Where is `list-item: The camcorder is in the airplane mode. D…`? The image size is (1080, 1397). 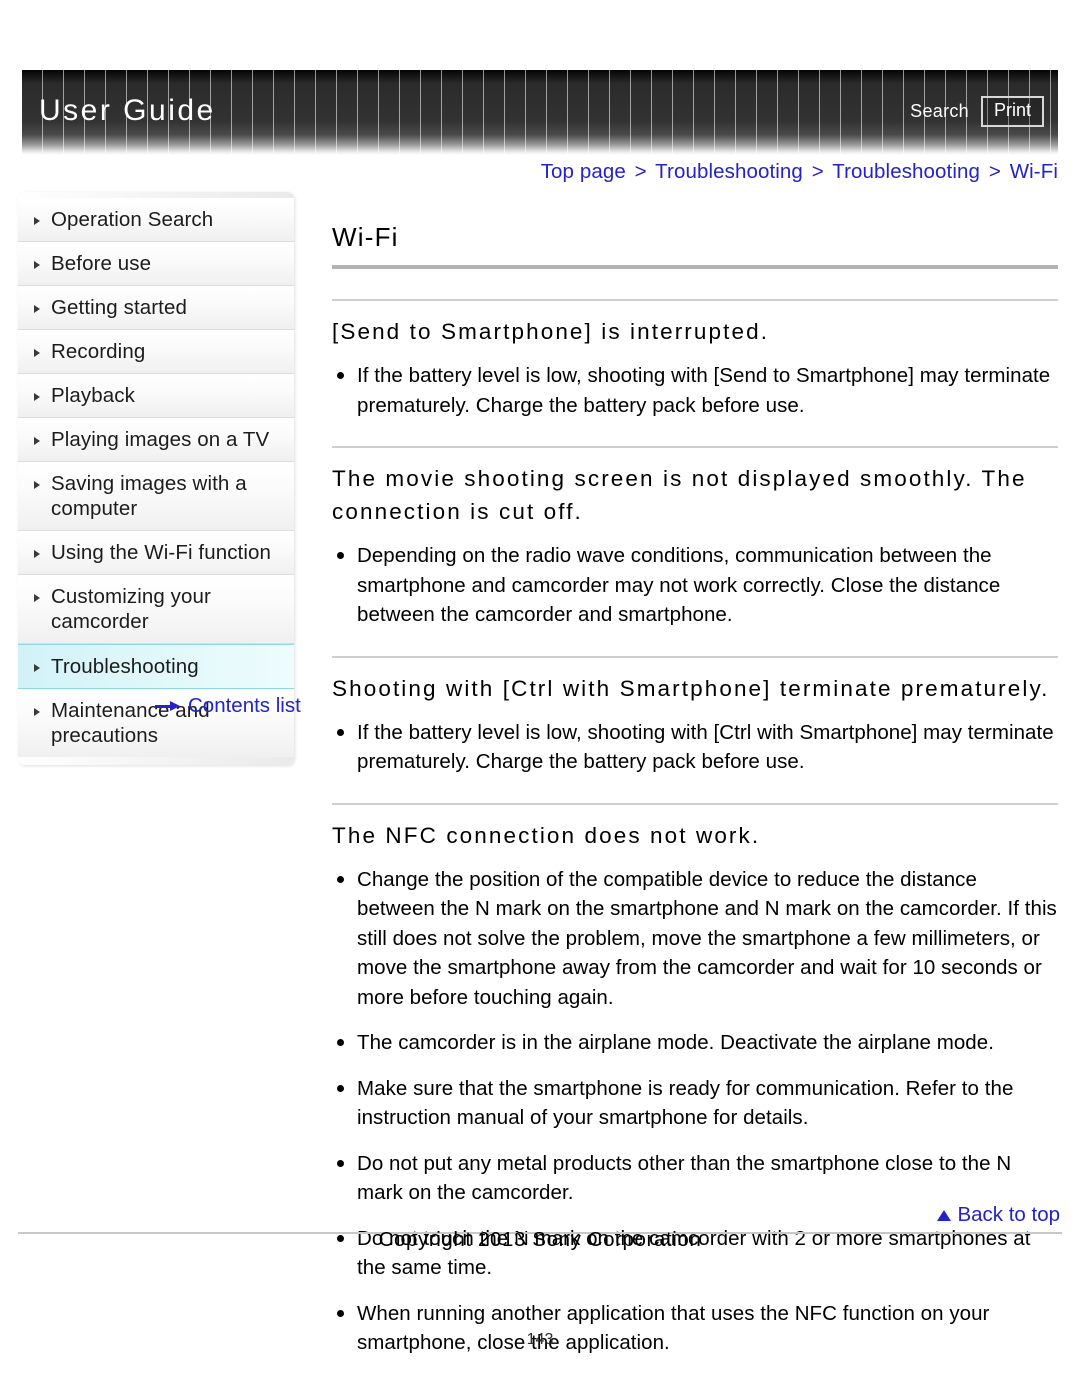
list-item: The camcorder is in the airplane mode. D… is located at coordinates (695, 1043).